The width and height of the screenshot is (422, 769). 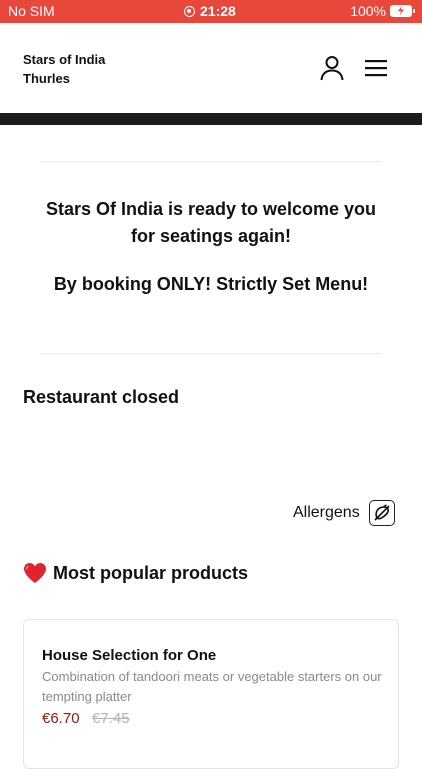 I want to click on menu-icon, so click(x=376, y=68).